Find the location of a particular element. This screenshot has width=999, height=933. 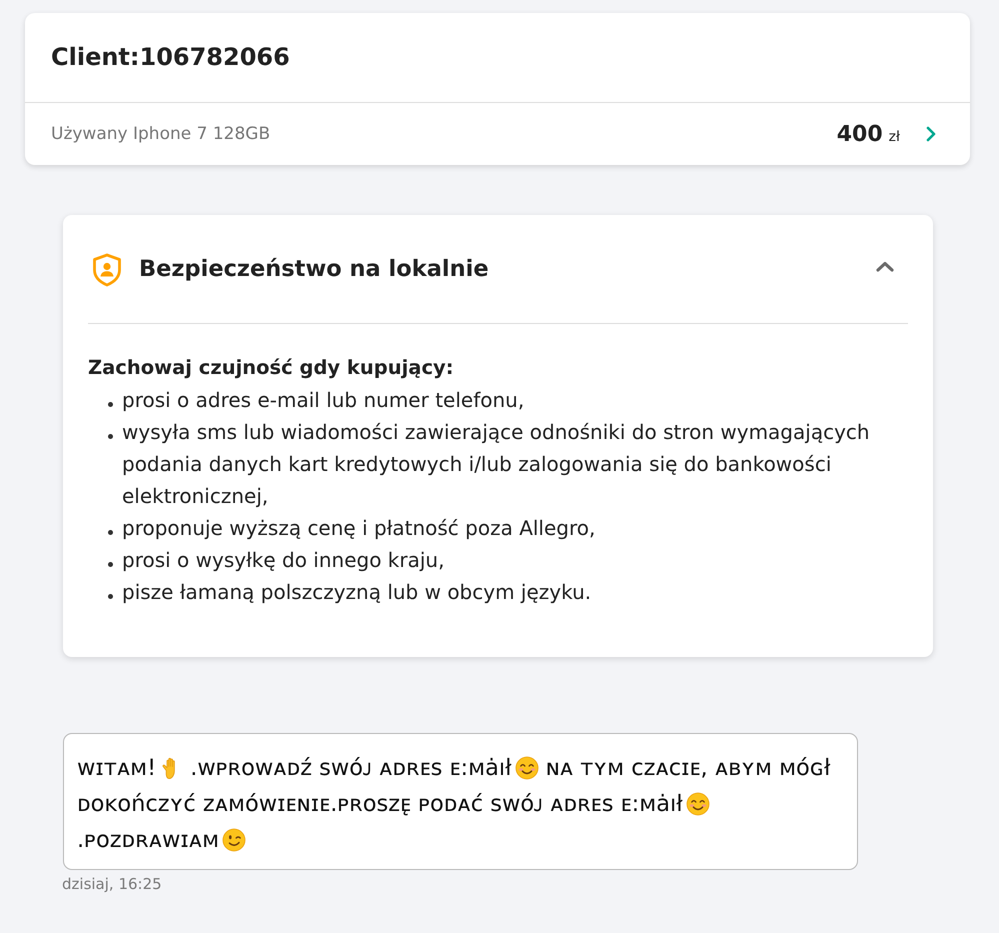

shield-icon is located at coordinates (107, 270).